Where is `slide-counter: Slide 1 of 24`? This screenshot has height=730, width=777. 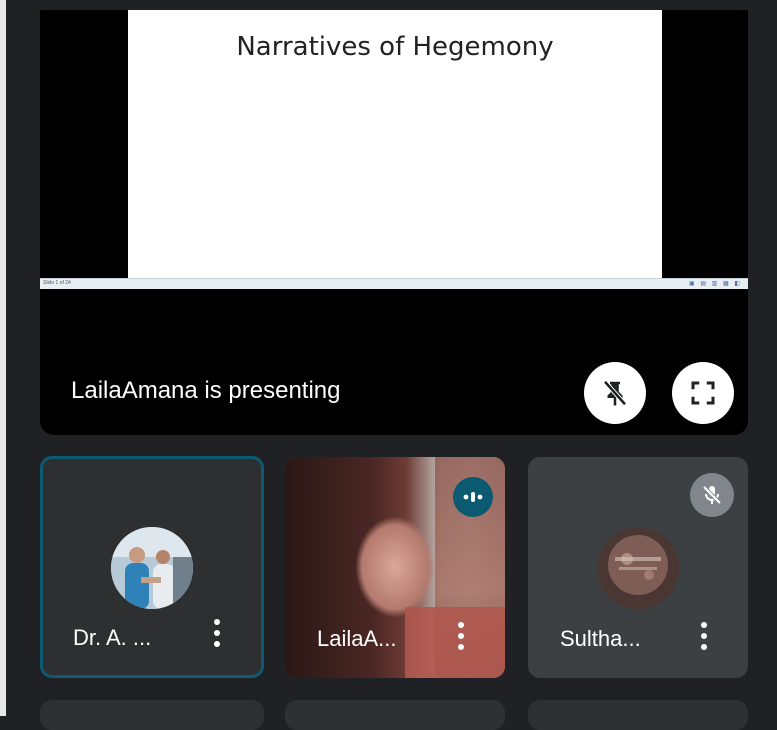
slide-counter: Slide 1 of 24 is located at coordinates (57, 283).